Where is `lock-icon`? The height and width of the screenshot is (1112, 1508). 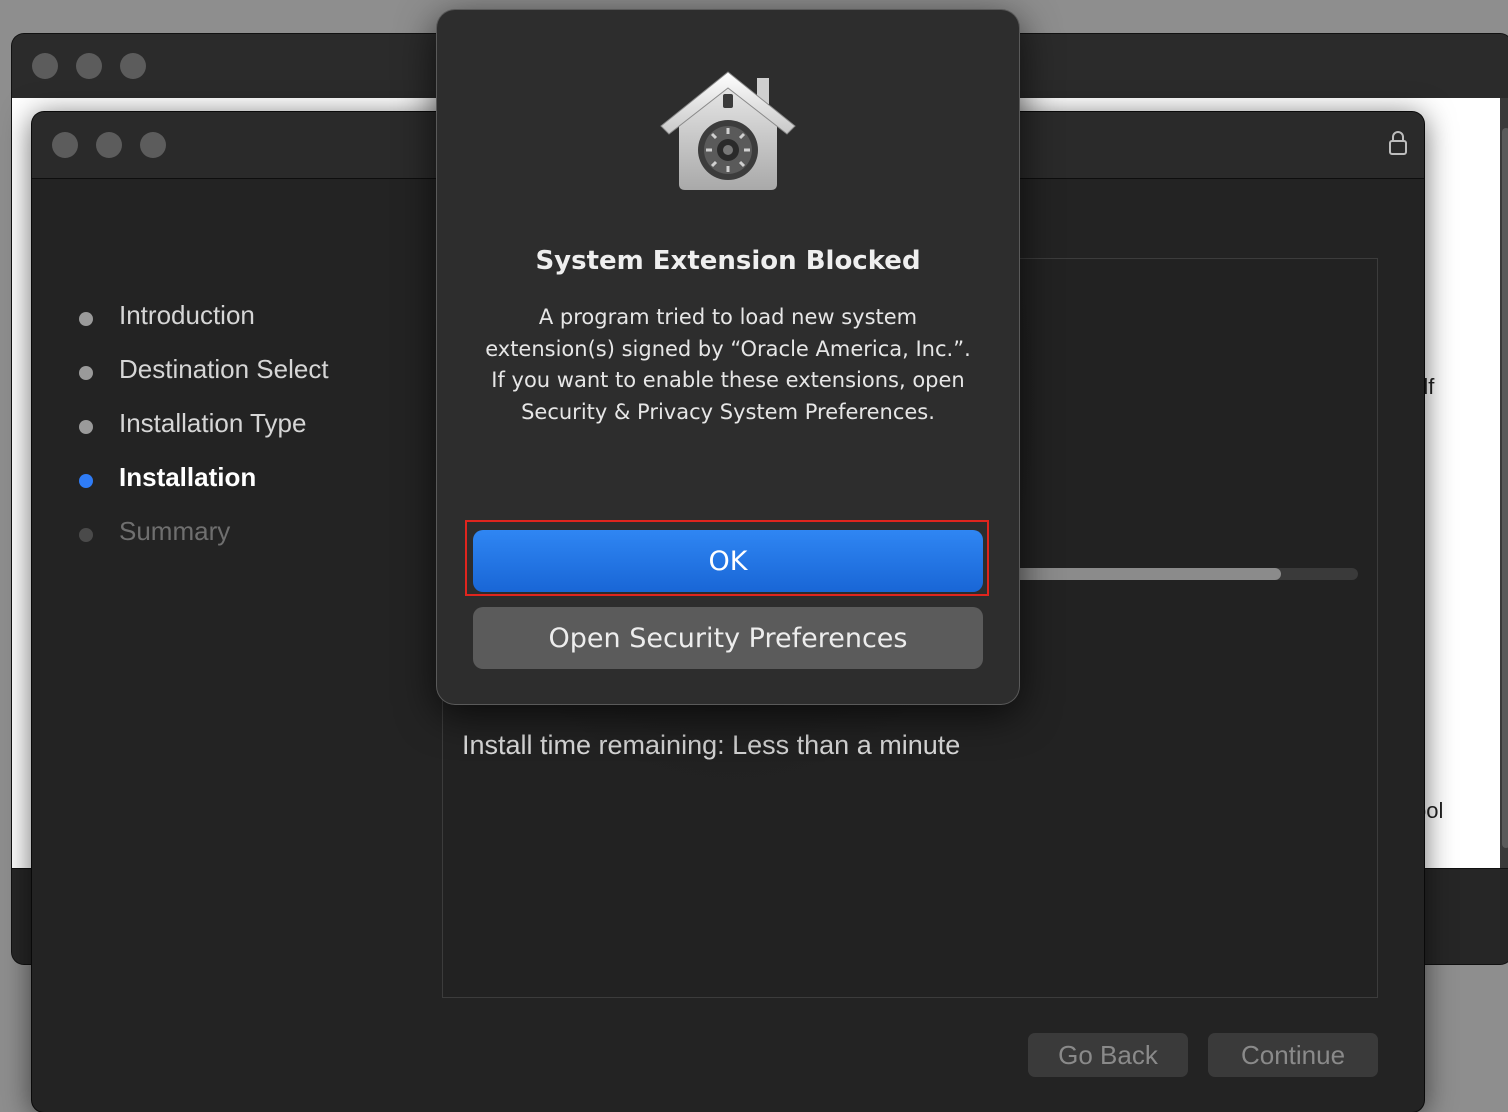
lock-icon is located at coordinates (1398, 143).